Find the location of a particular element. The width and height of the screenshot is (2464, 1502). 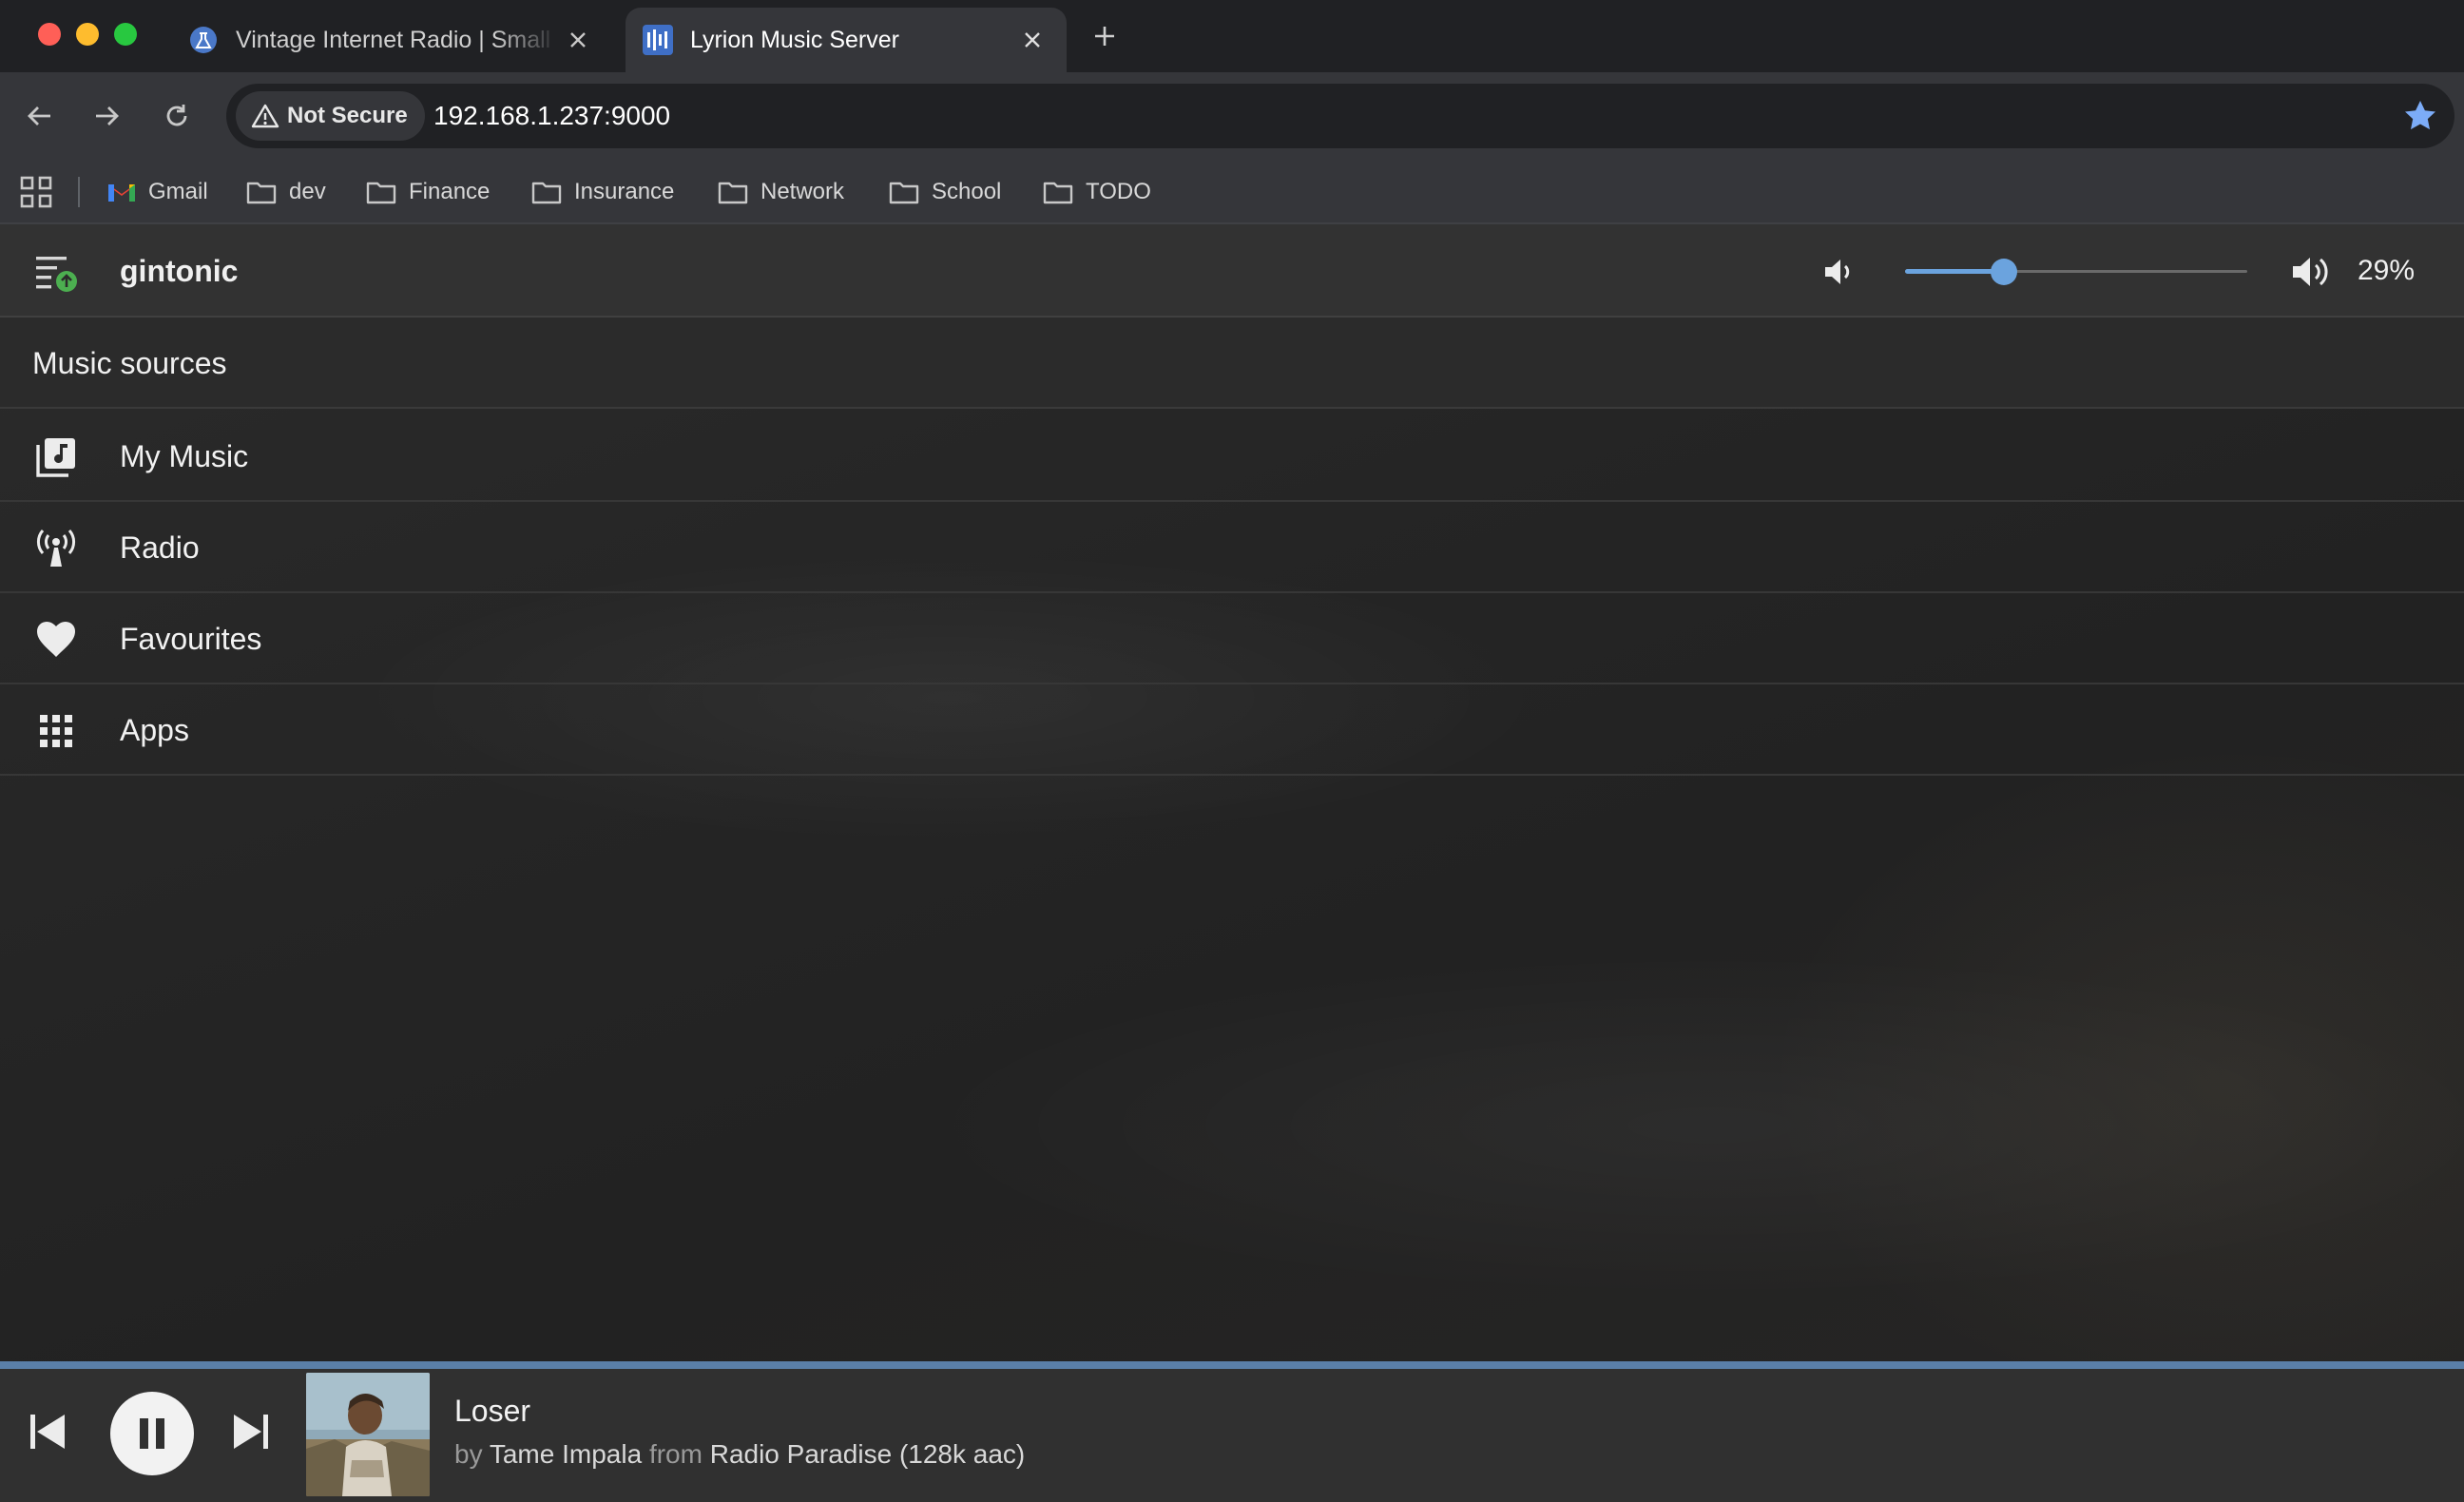

track-artist: Tame Impala is located at coordinates (566, 1454).